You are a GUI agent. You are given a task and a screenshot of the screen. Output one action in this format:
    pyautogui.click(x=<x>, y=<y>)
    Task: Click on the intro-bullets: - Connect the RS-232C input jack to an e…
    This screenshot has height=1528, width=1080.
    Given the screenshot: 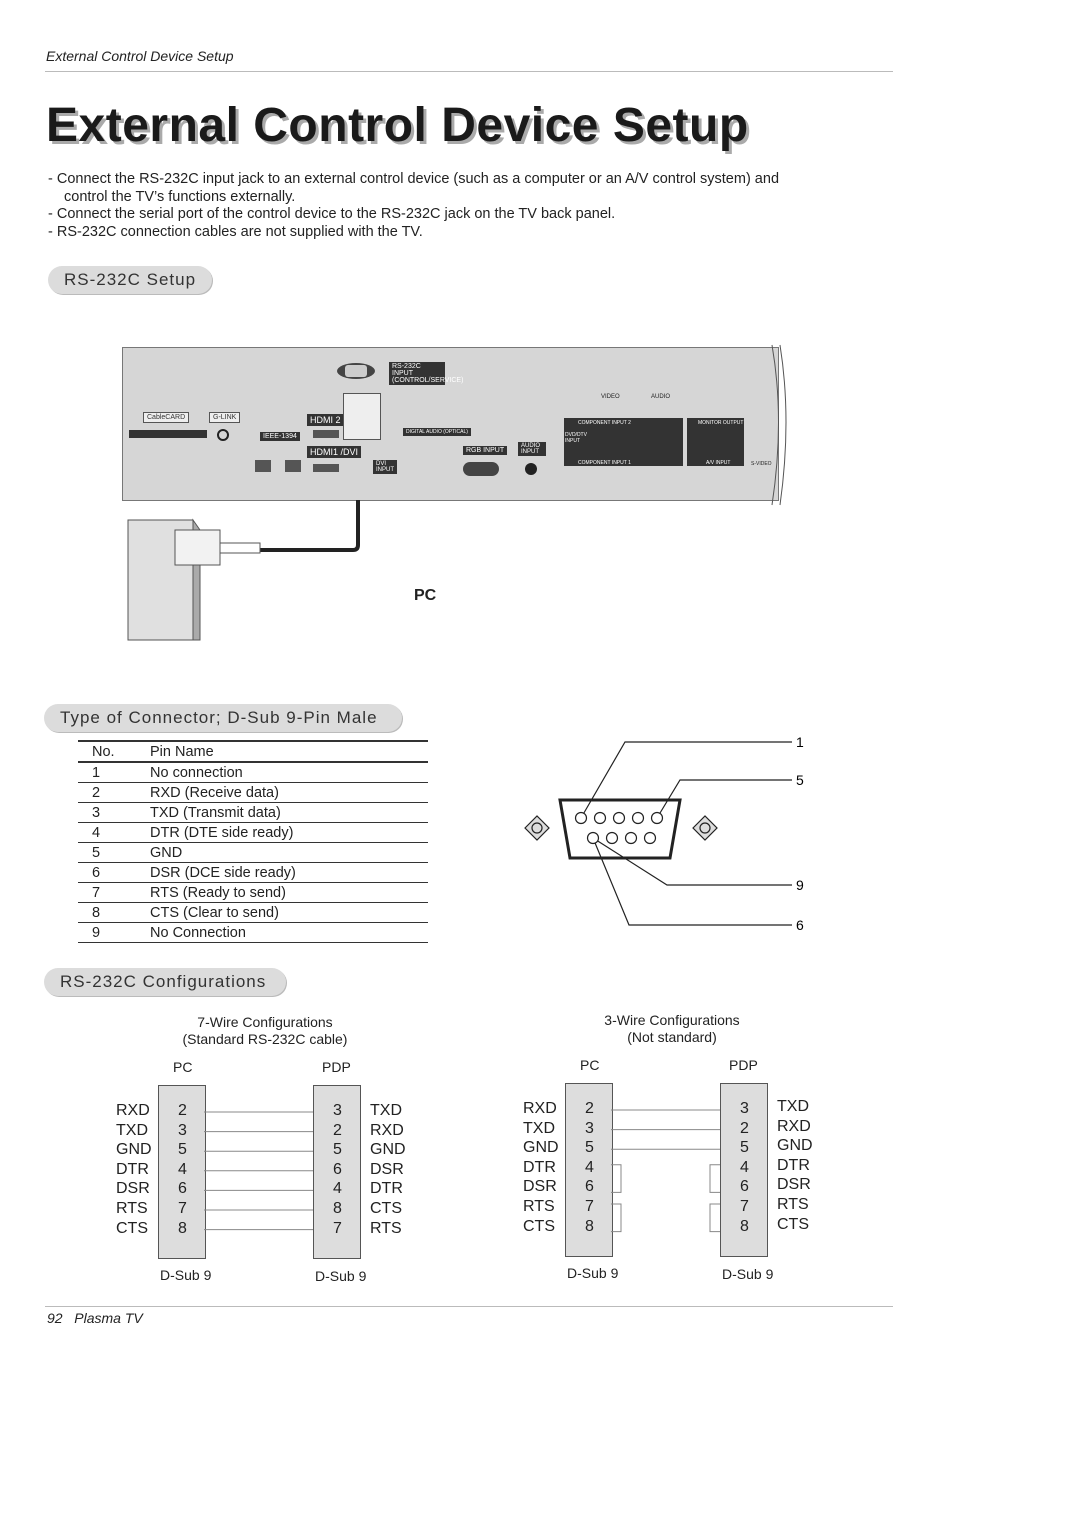 What is the action you would take?
    pyautogui.click(x=428, y=206)
    